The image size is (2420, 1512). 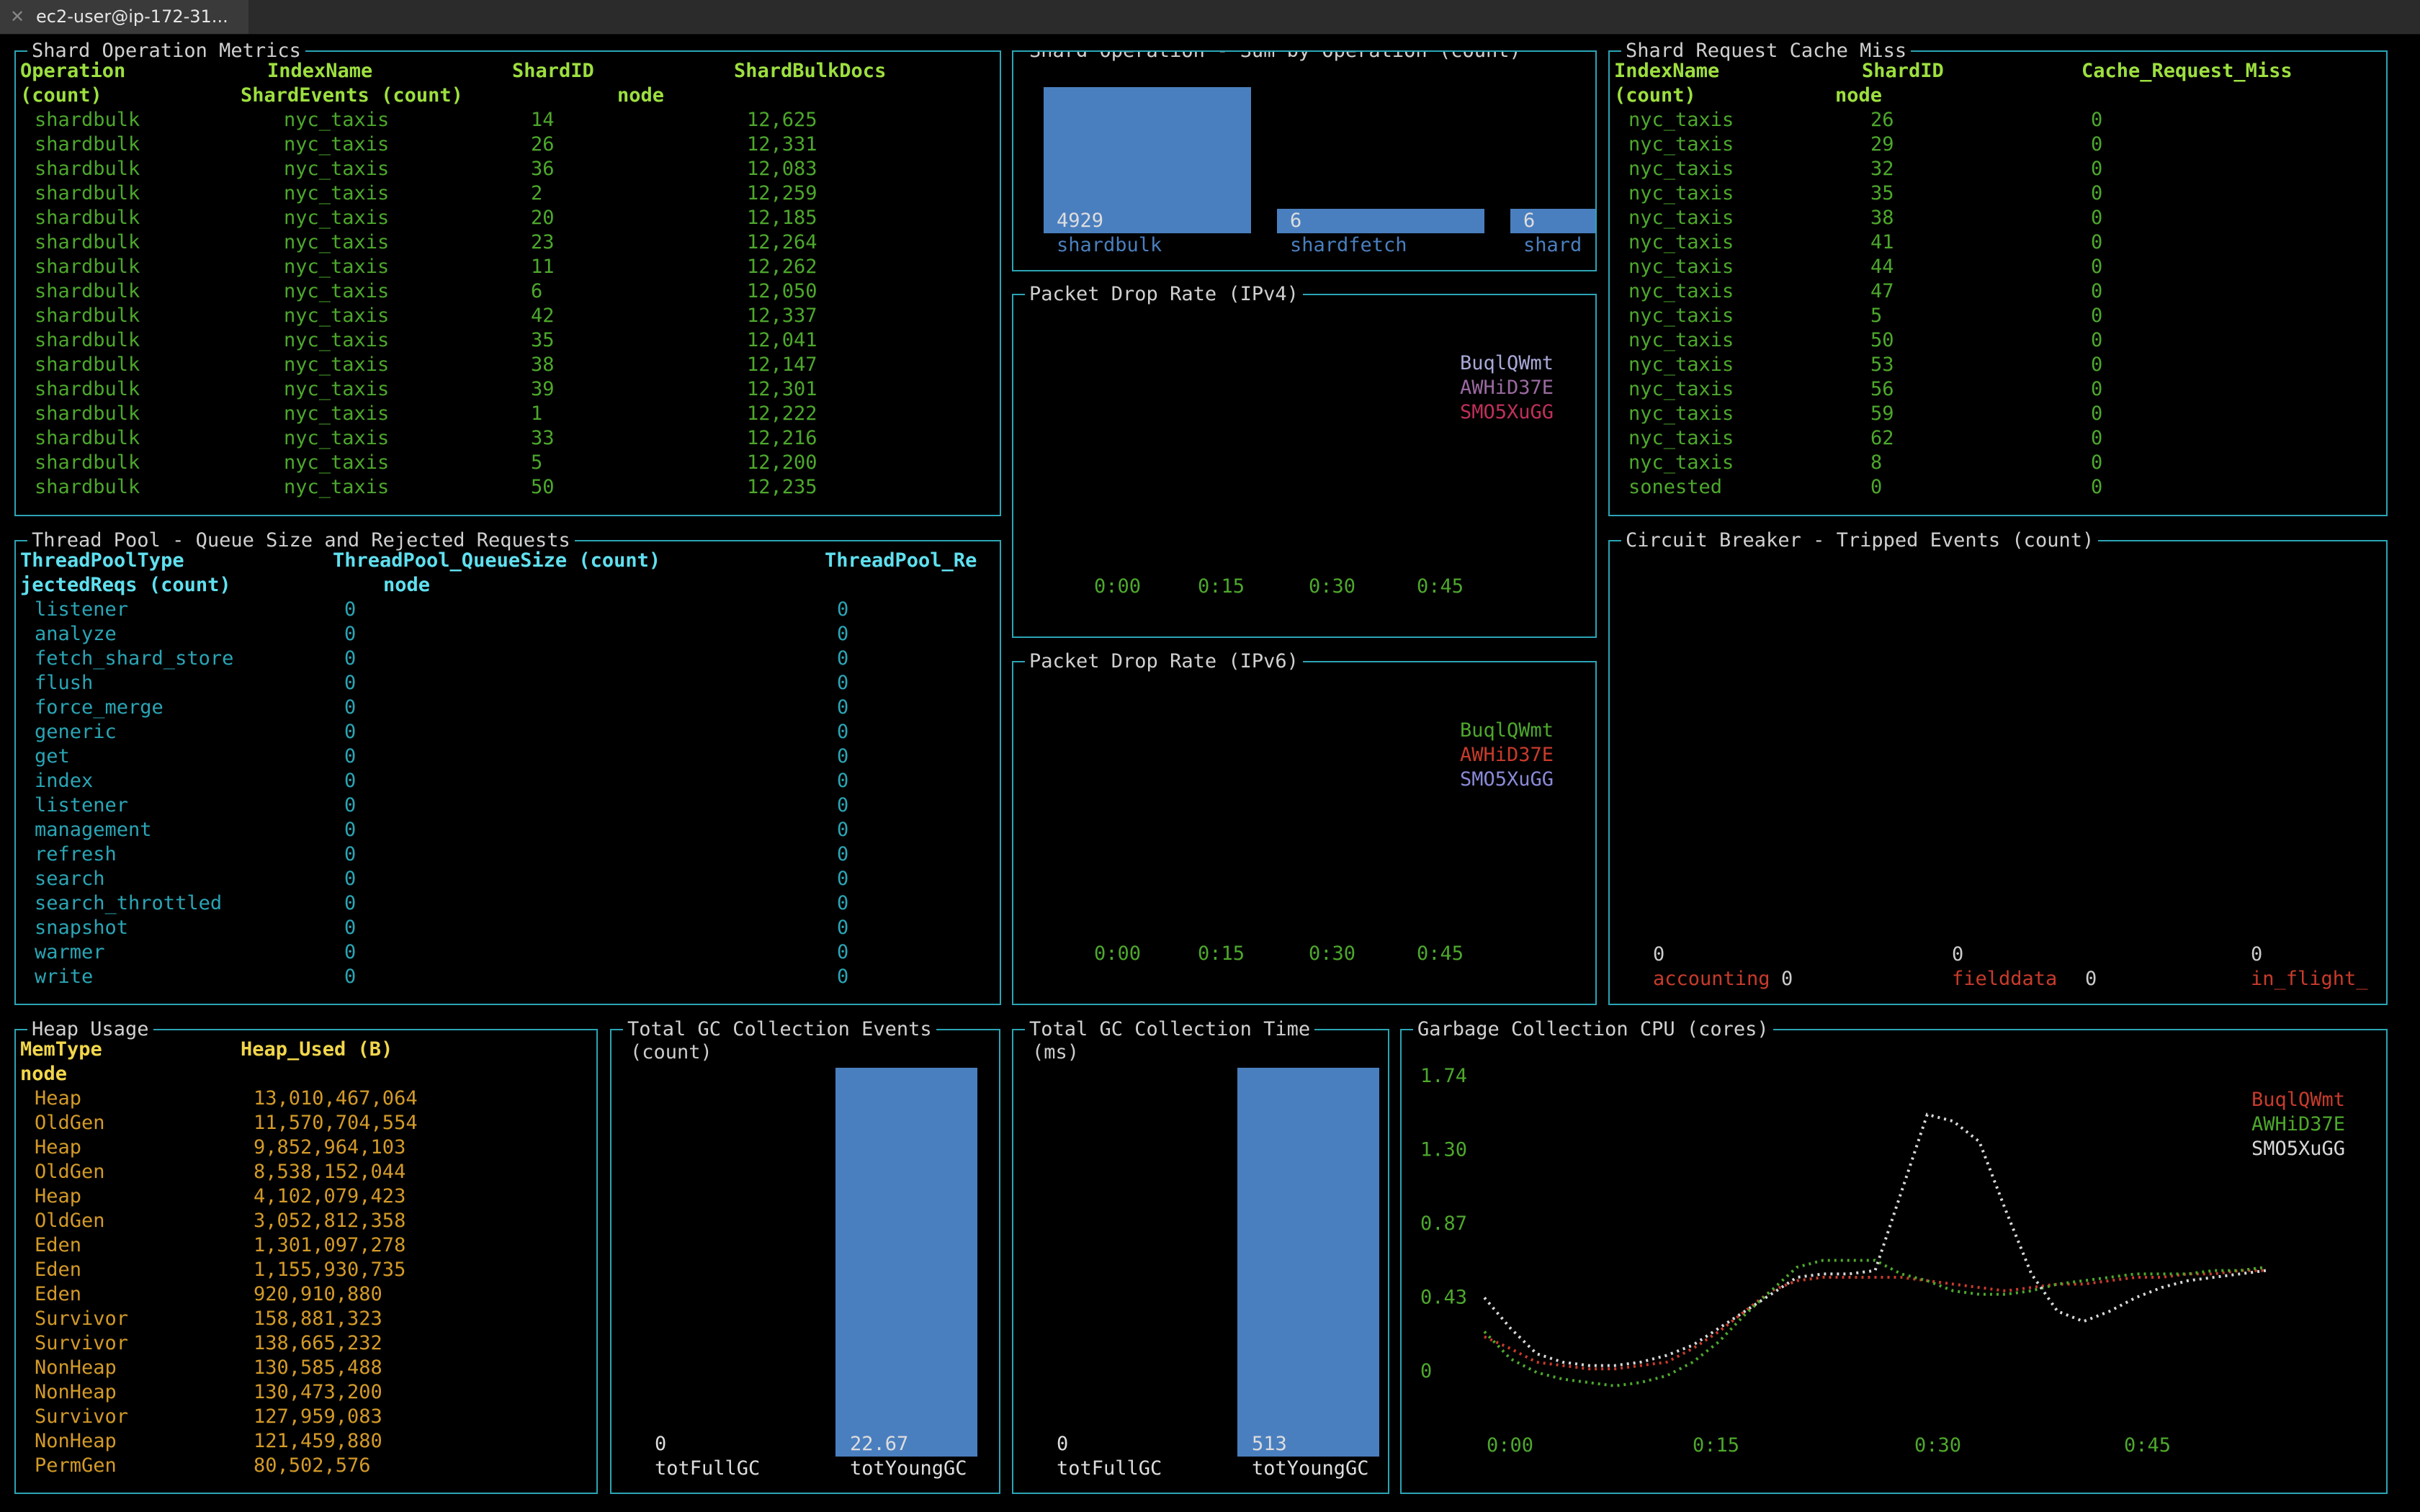 I want to click on table-cell: 35, so click(x=1882, y=193).